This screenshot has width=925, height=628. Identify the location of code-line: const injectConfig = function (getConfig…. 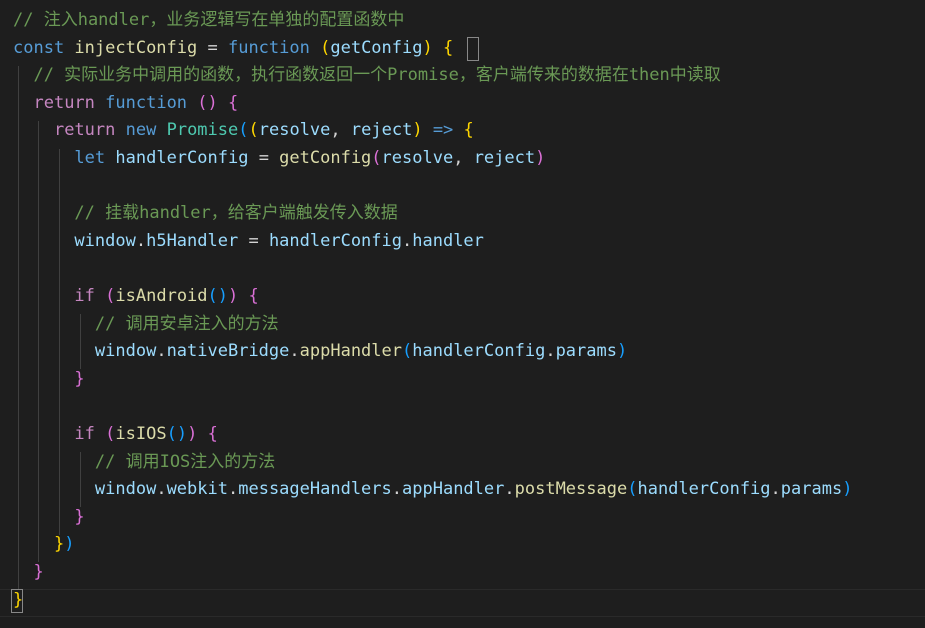
(233, 49).